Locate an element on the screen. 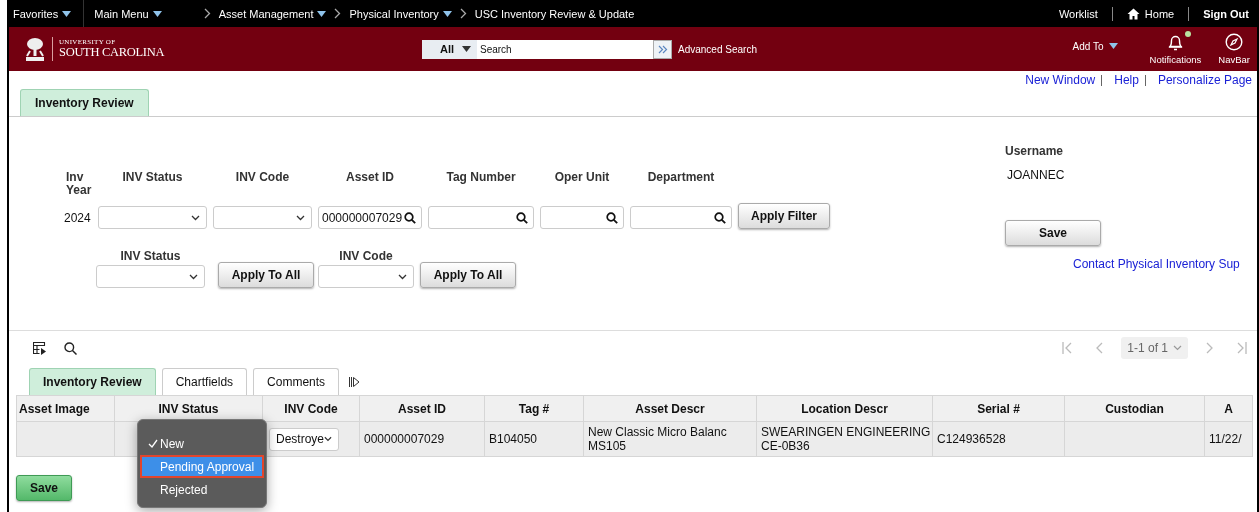  grid-settings-icon is located at coordinates (40, 348).